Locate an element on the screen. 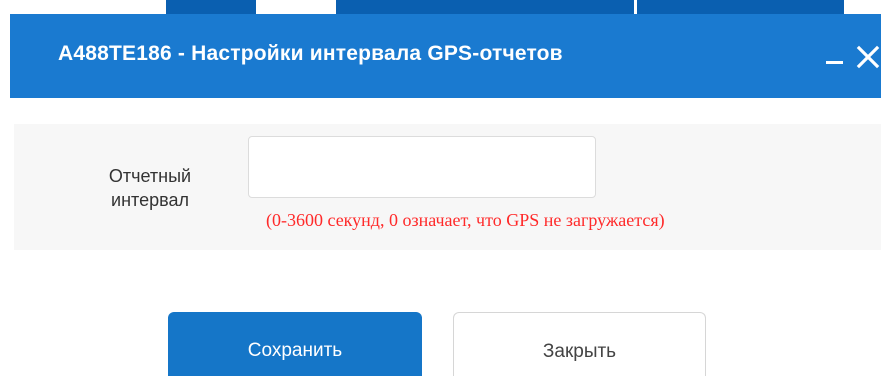  minimize-button is located at coordinates (836, 58).